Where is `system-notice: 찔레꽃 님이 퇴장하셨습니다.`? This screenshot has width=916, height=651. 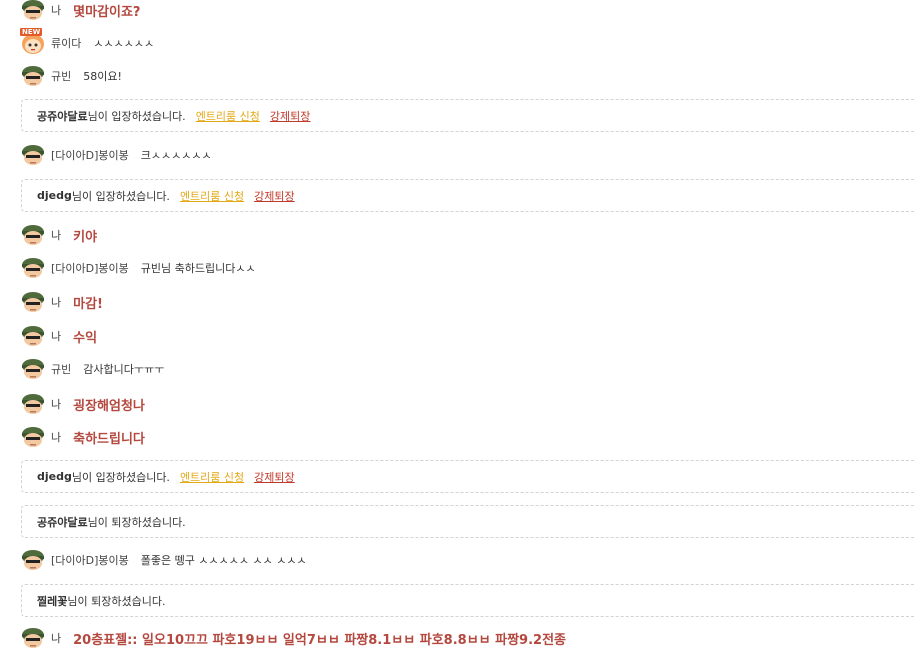 system-notice: 찔레꽃 님이 퇴장하셨습니다. is located at coordinates (468, 600).